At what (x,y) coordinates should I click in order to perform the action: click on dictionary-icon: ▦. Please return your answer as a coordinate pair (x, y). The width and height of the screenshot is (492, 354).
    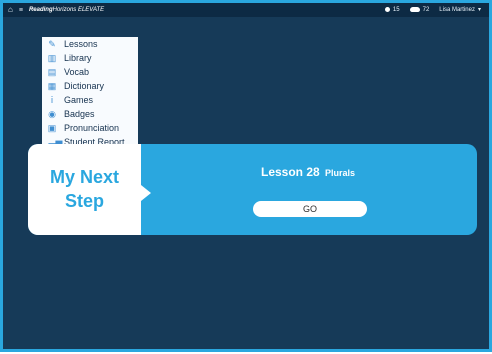
    Looking at the image, I should click on (52, 85).